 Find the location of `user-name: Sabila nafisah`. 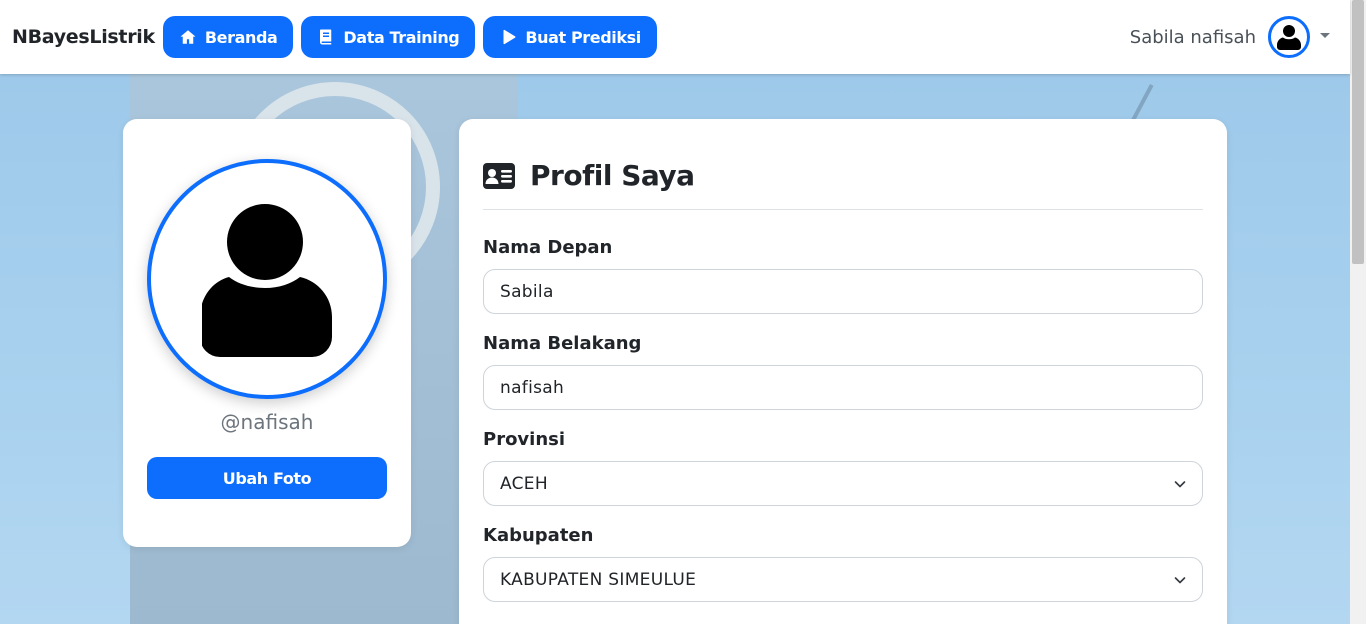

user-name: Sabila nafisah is located at coordinates (1192, 37).